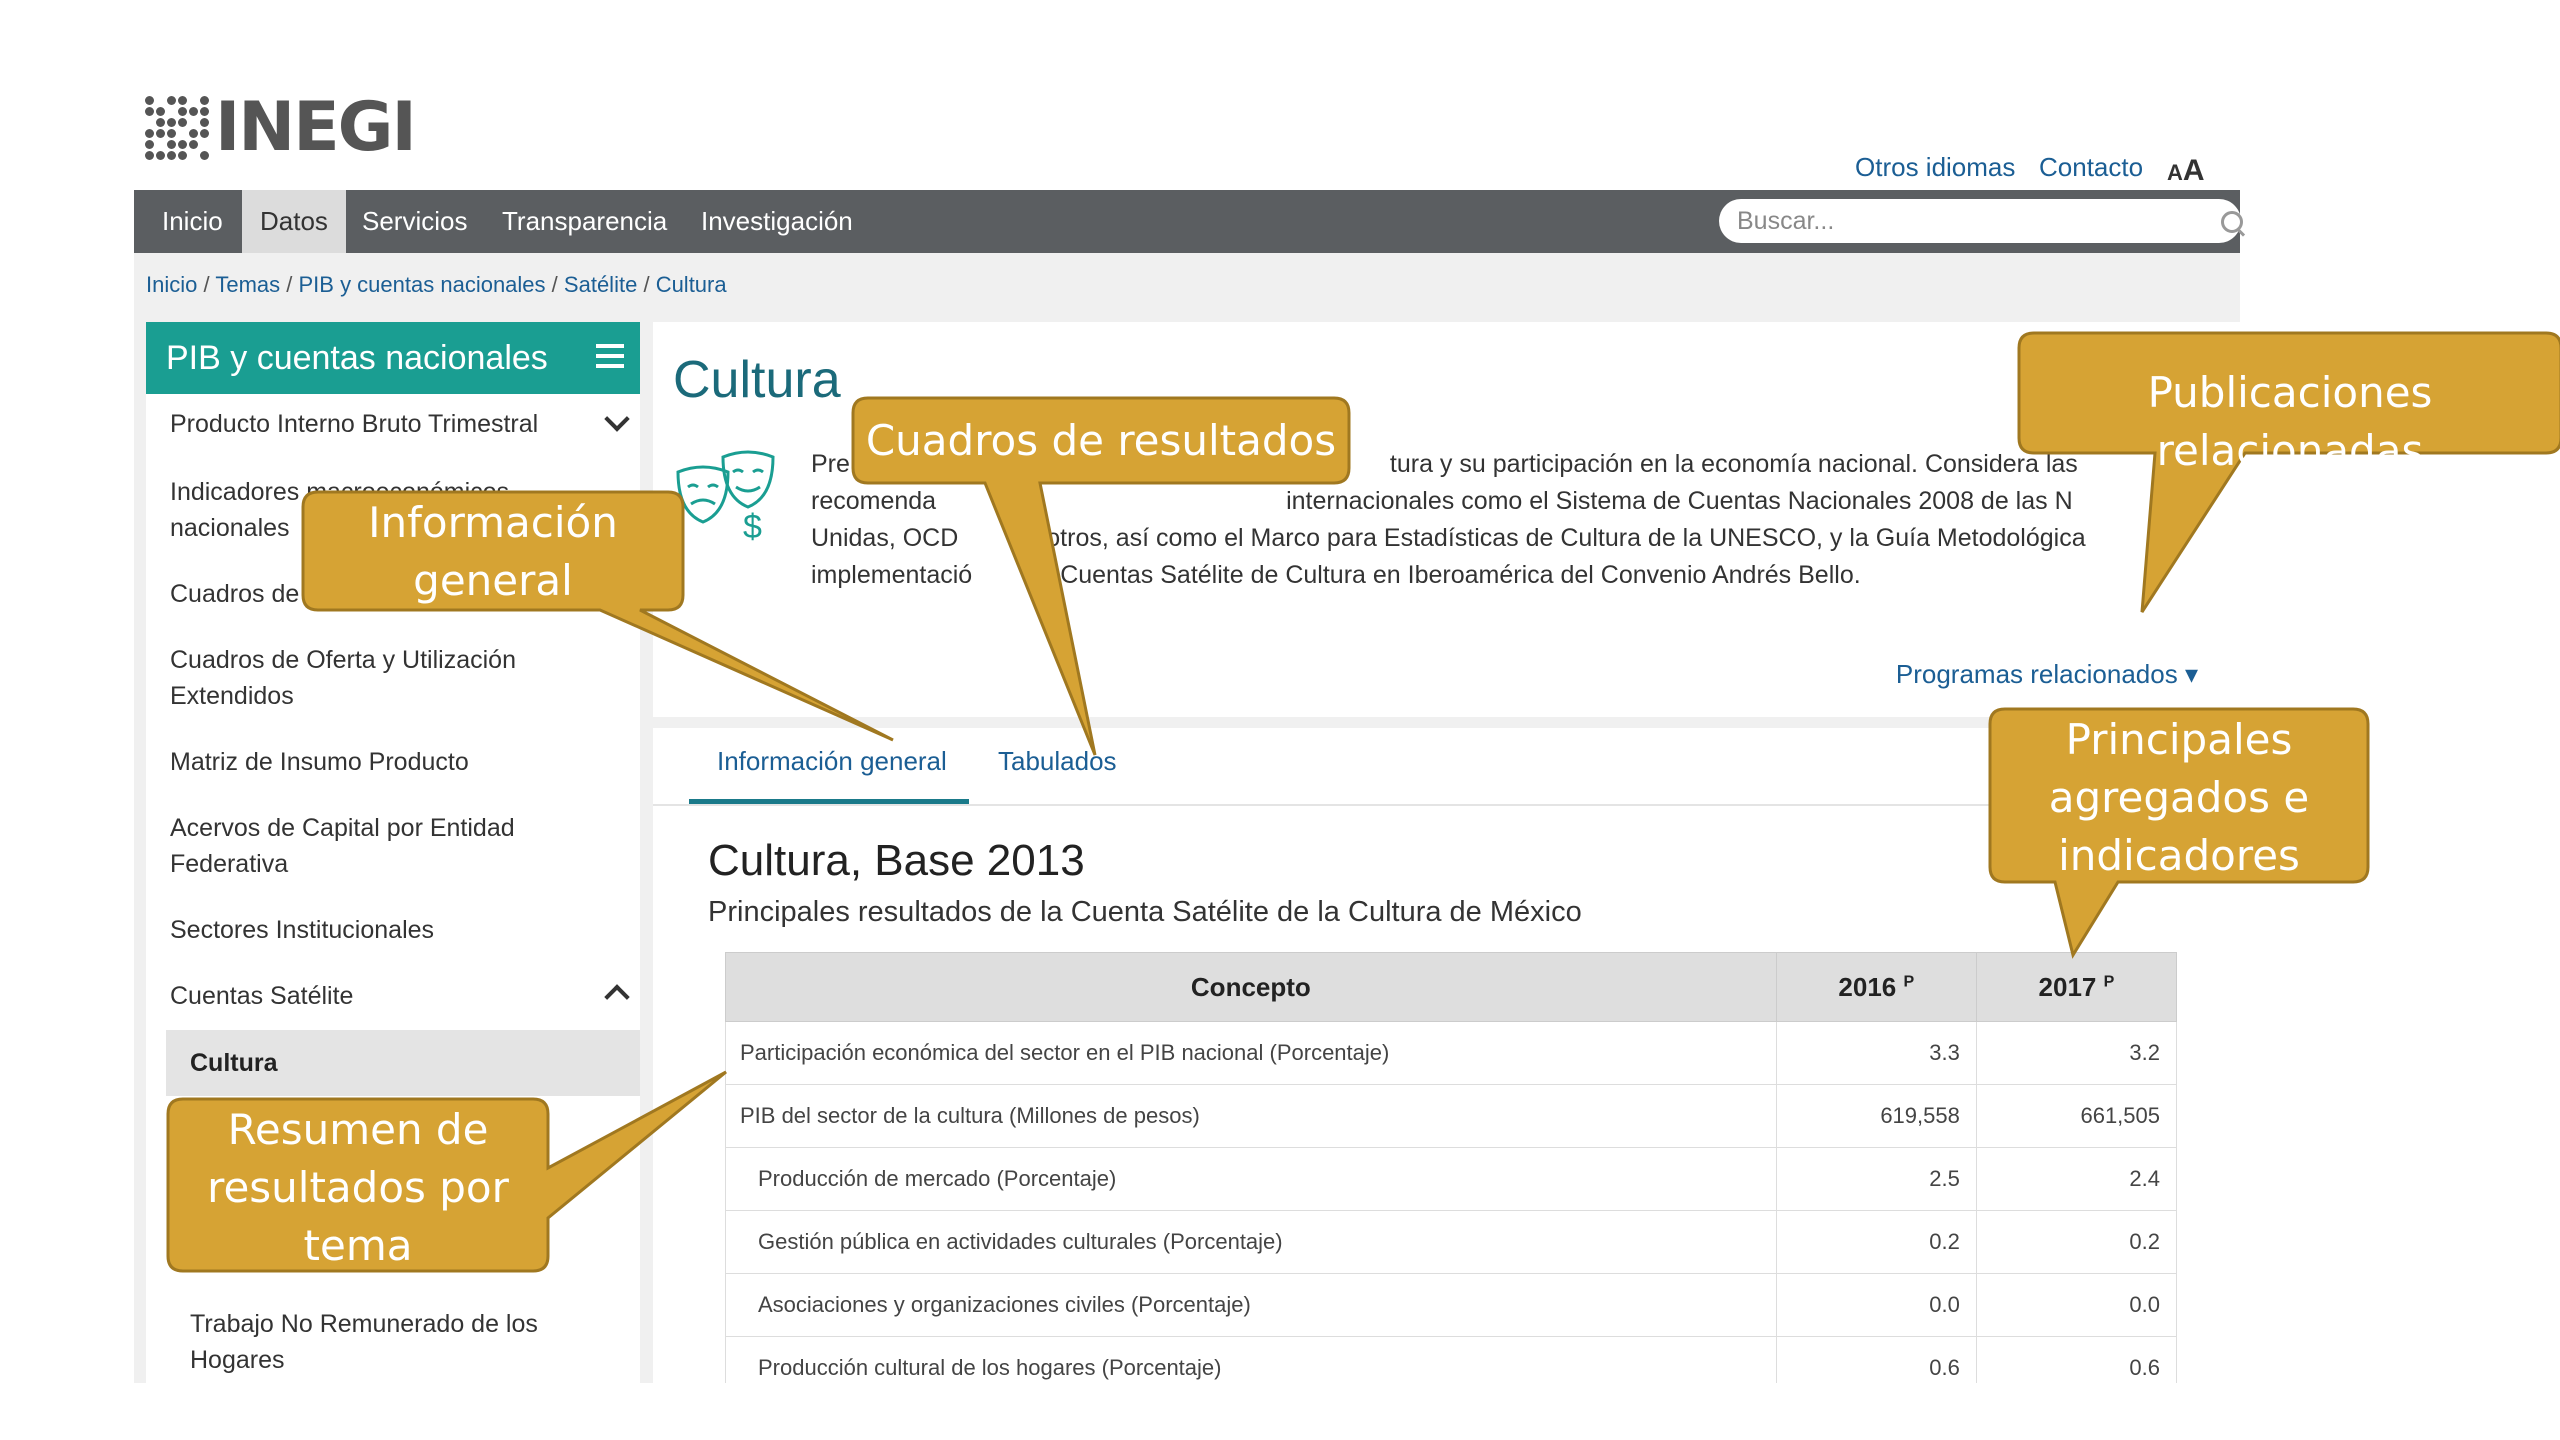 Image resolution: width=2560 pixels, height=1440 pixels. Describe the element at coordinates (2290, 421) in the screenshot. I see `callout-publicaciones: Publicaciones relacionadas` at that location.